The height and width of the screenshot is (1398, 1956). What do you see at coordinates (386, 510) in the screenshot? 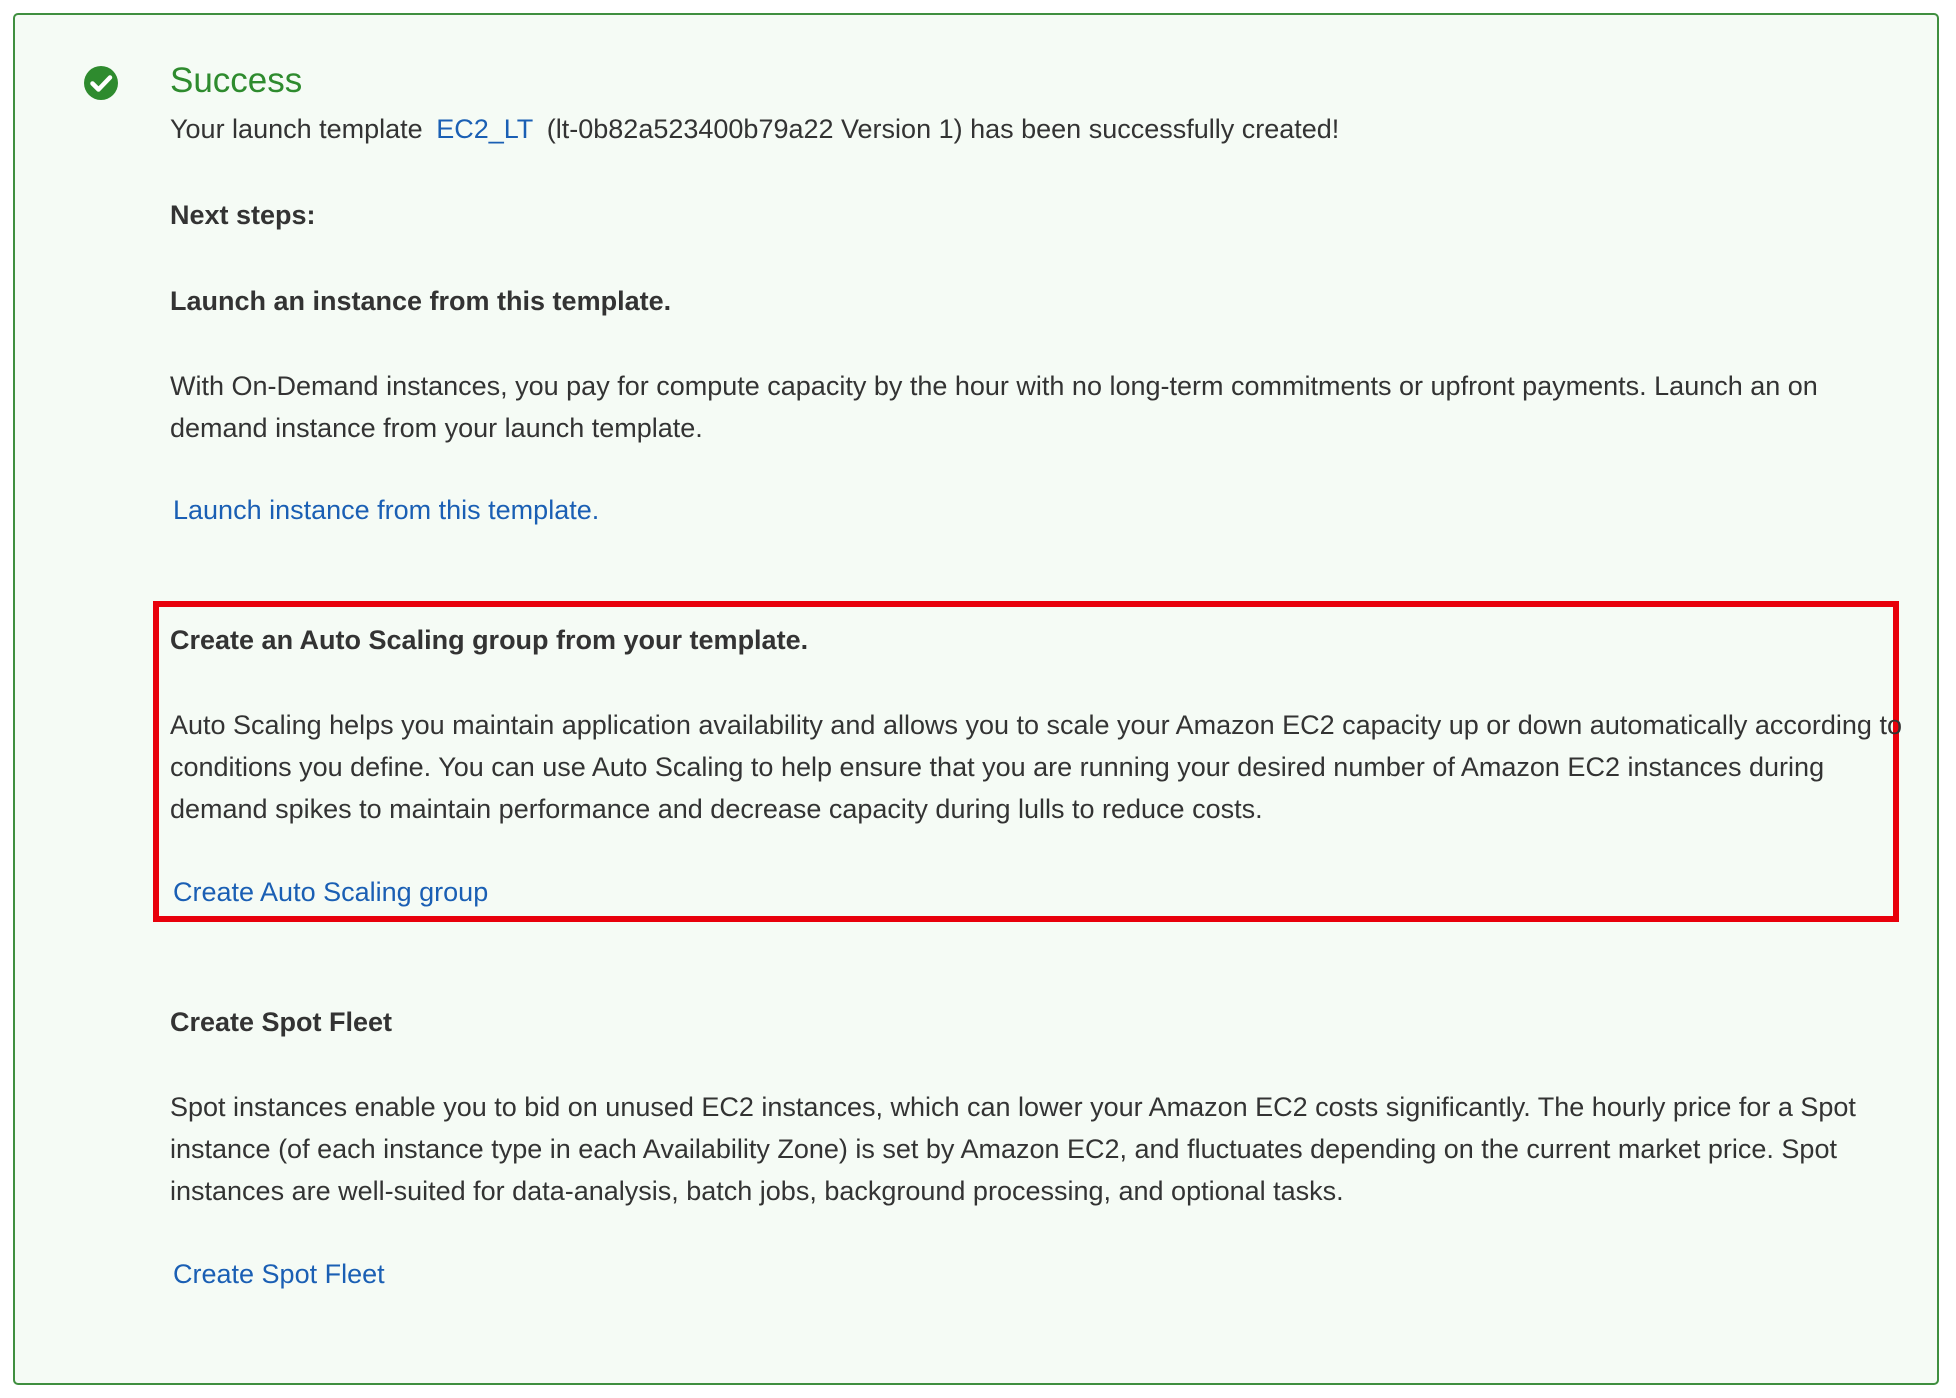
I see `launch-instance-link: Launch instance from this template.` at bounding box center [386, 510].